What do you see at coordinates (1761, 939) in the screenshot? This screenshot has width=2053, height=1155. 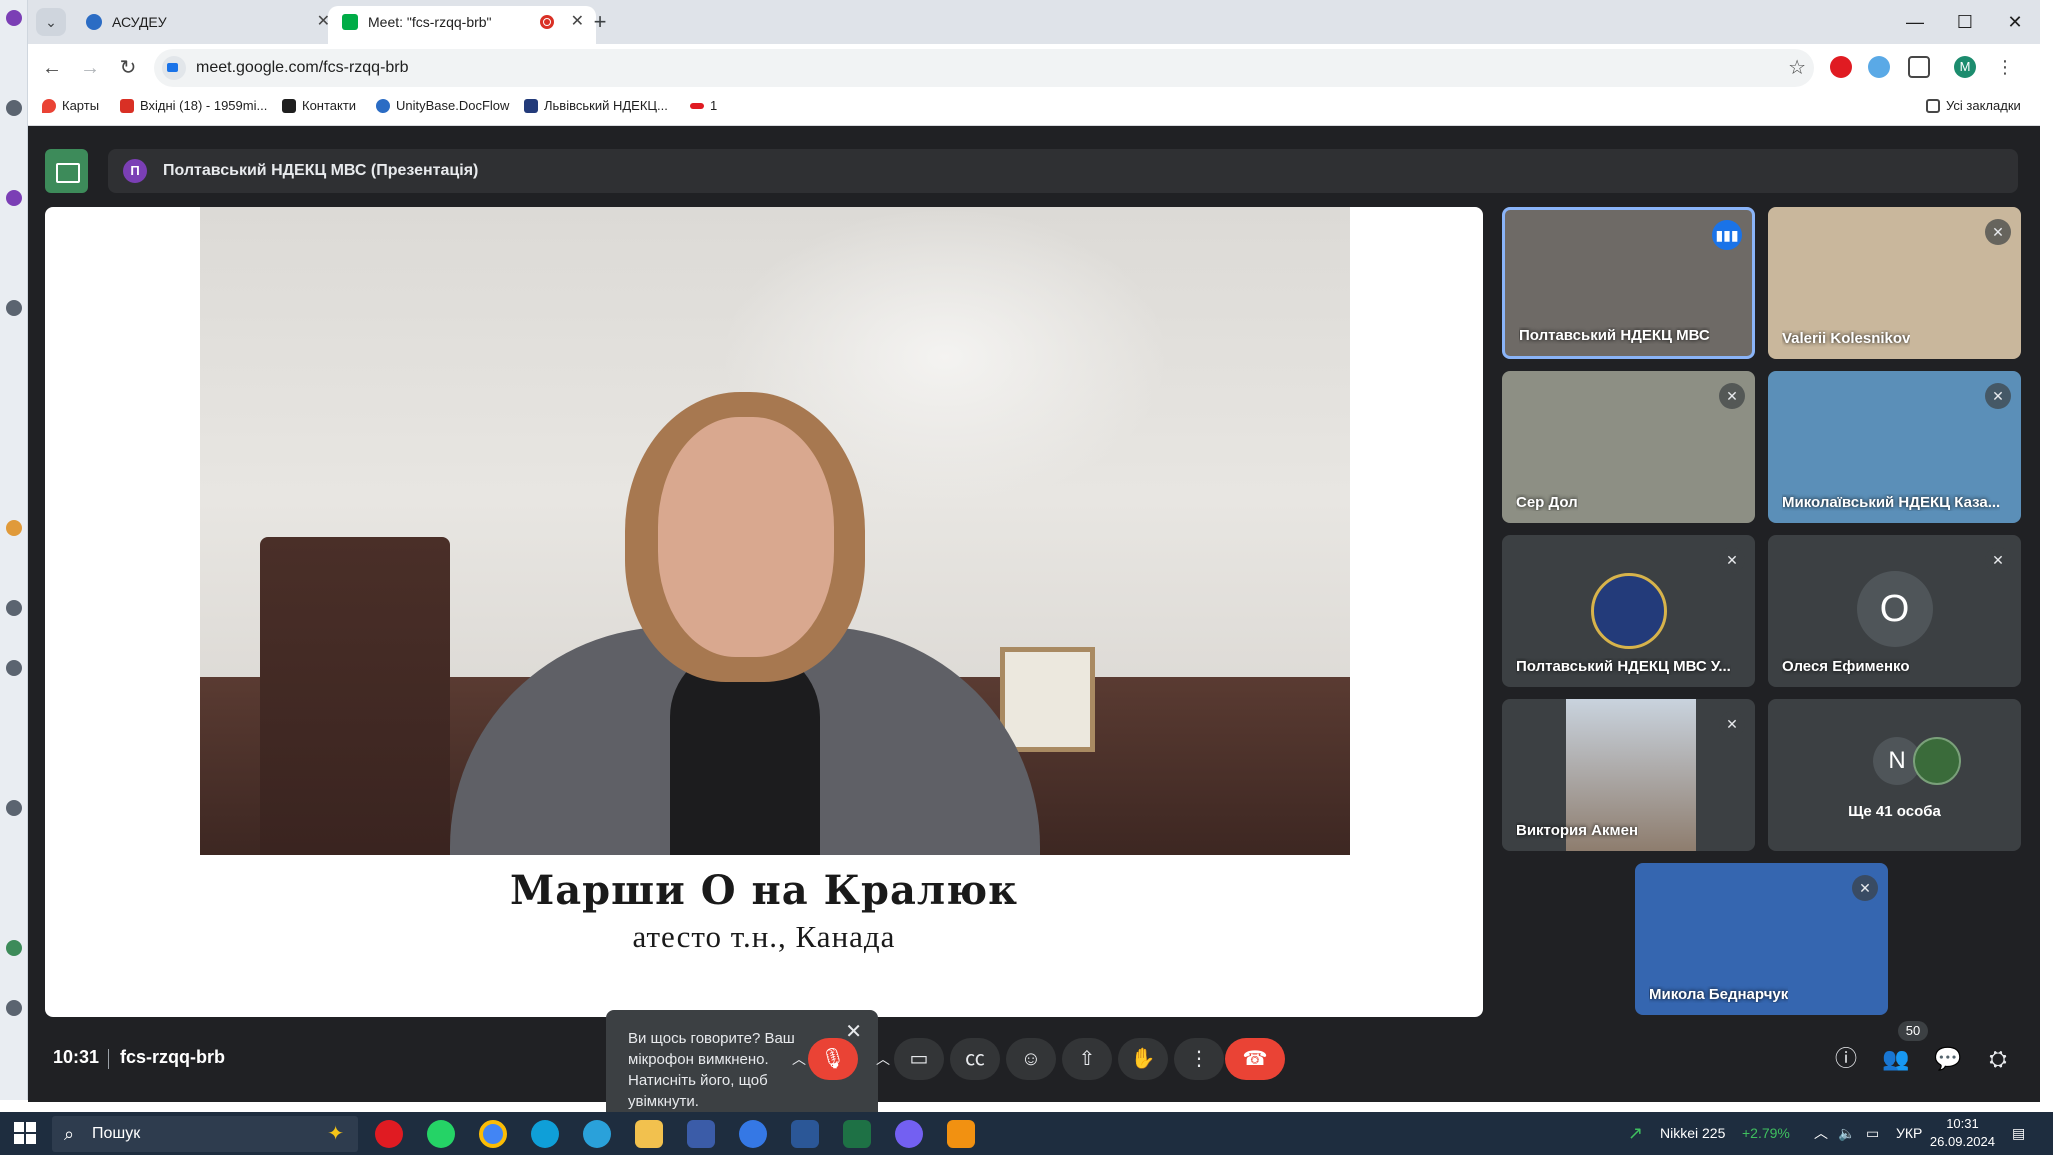 I see `participant-tile: ✕ Микола Беднарчук` at bounding box center [1761, 939].